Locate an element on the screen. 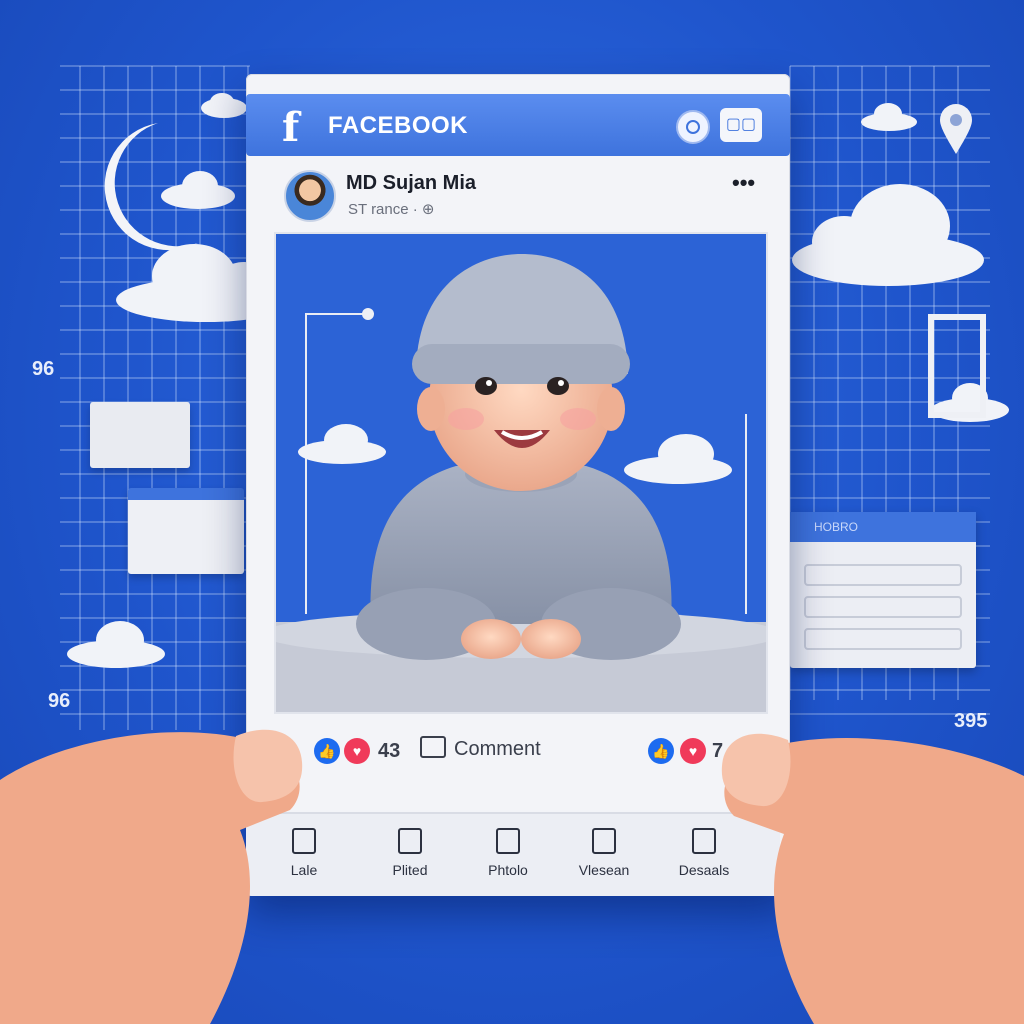 This screenshot has width=1024, height=1024. left-top-number: 96 is located at coordinates (43, 369).